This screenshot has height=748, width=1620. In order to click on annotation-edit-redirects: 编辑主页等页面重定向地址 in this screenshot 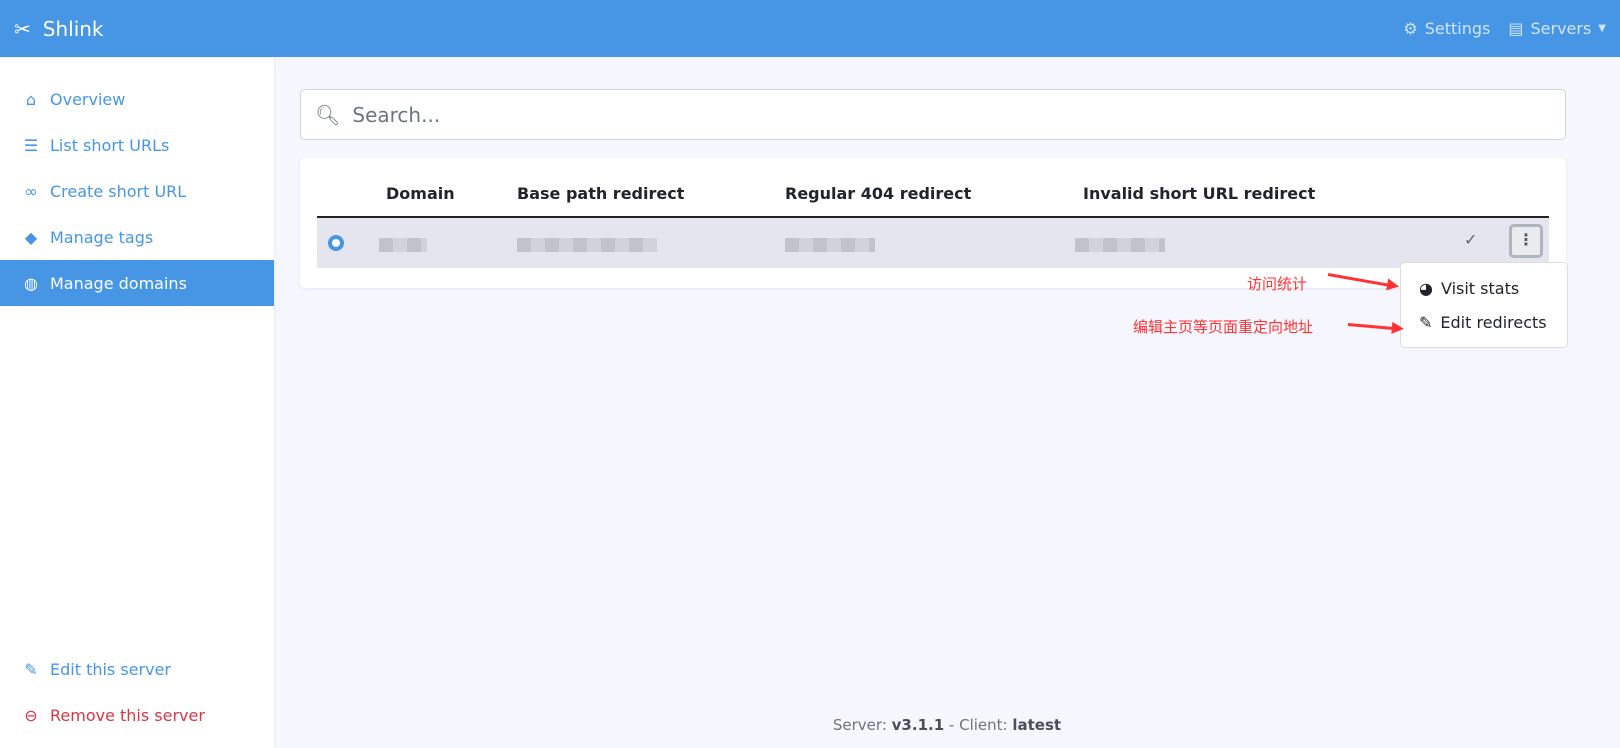, I will do `click(1223, 327)`.